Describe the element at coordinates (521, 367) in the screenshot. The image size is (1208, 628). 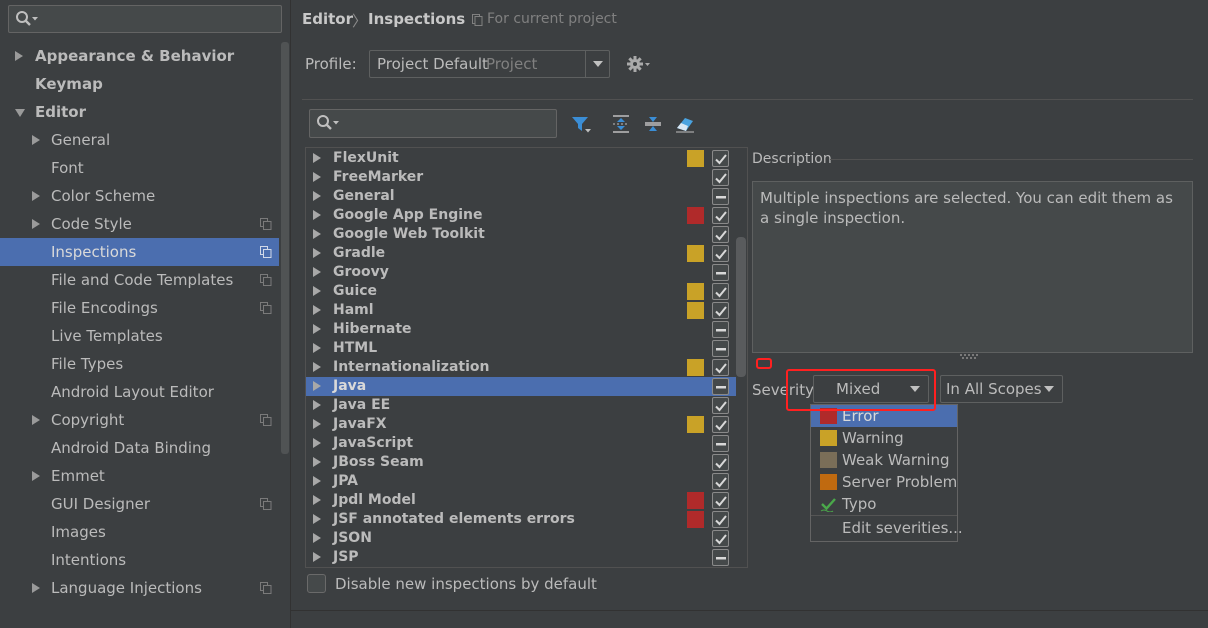
I see `inspection-row: Internationalization` at that location.